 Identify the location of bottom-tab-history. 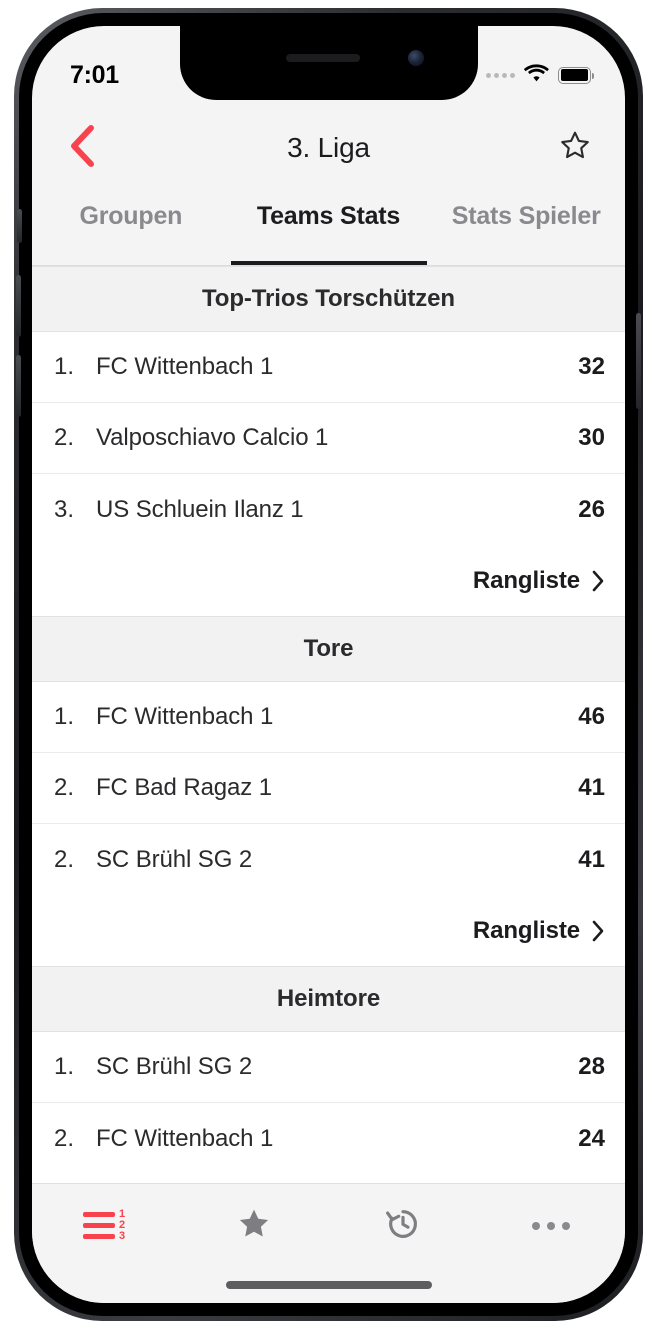
(403, 1226).